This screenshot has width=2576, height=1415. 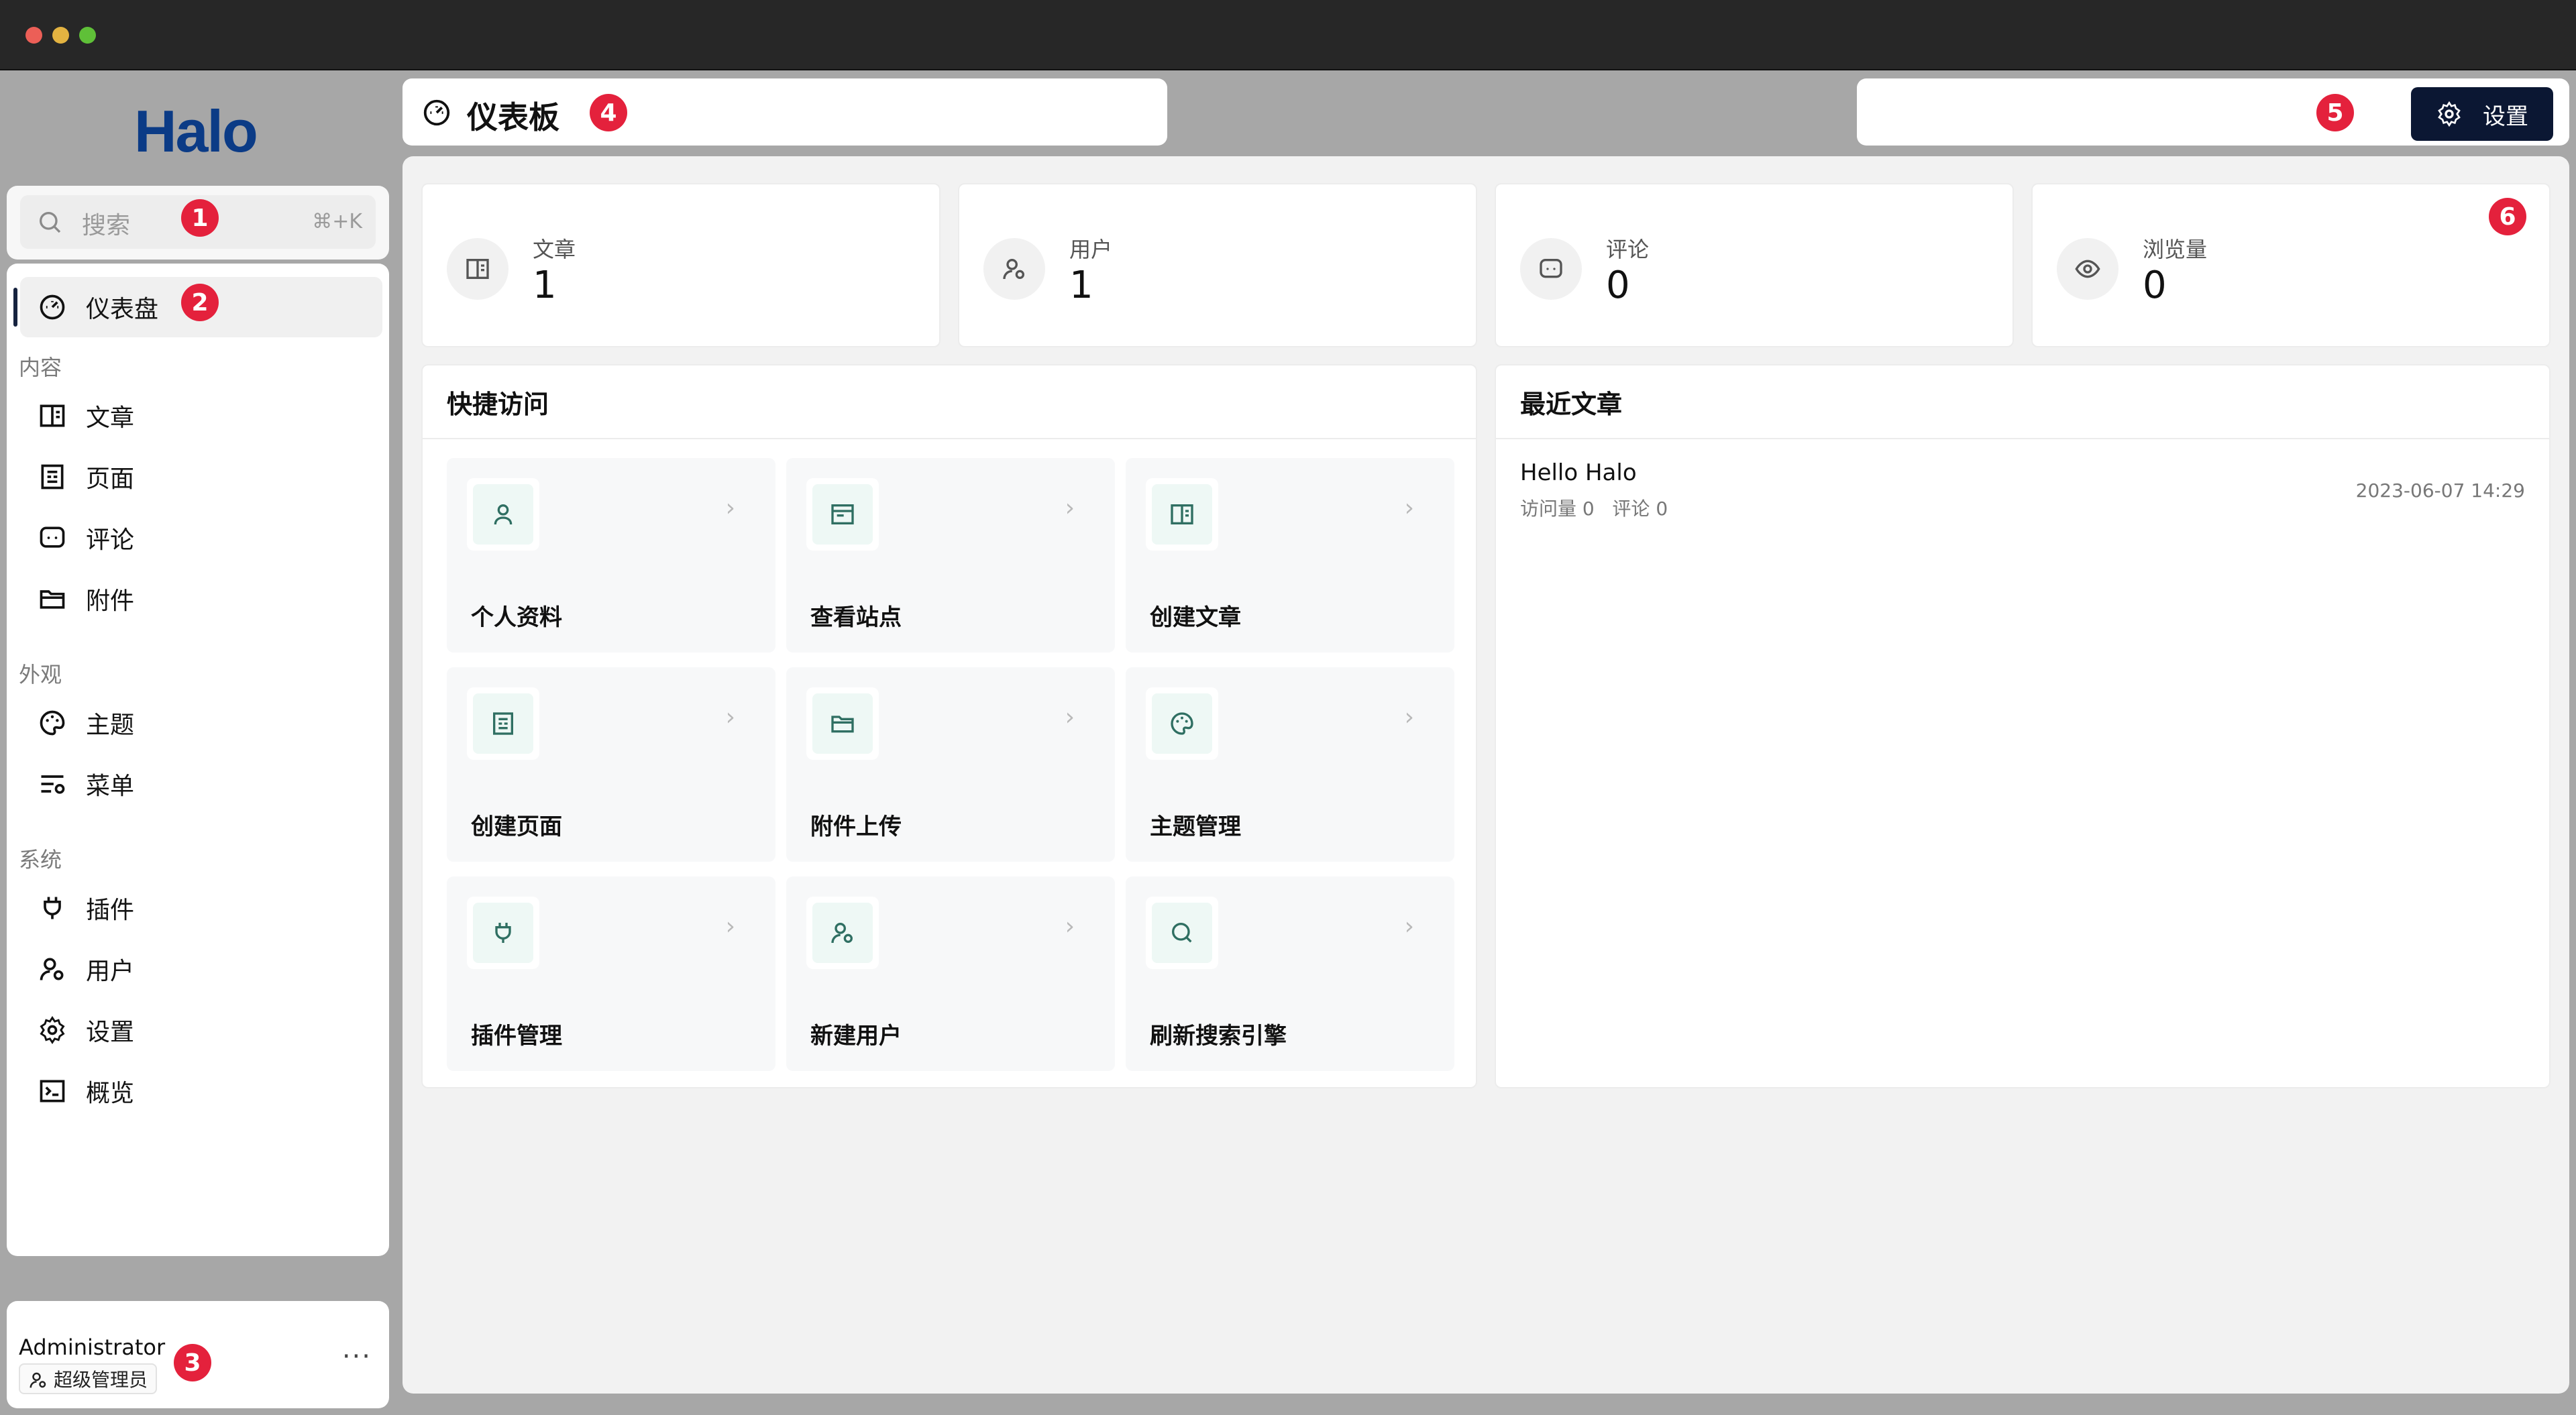 I want to click on quick-access-item: › 插件管理, so click(x=611, y=973).